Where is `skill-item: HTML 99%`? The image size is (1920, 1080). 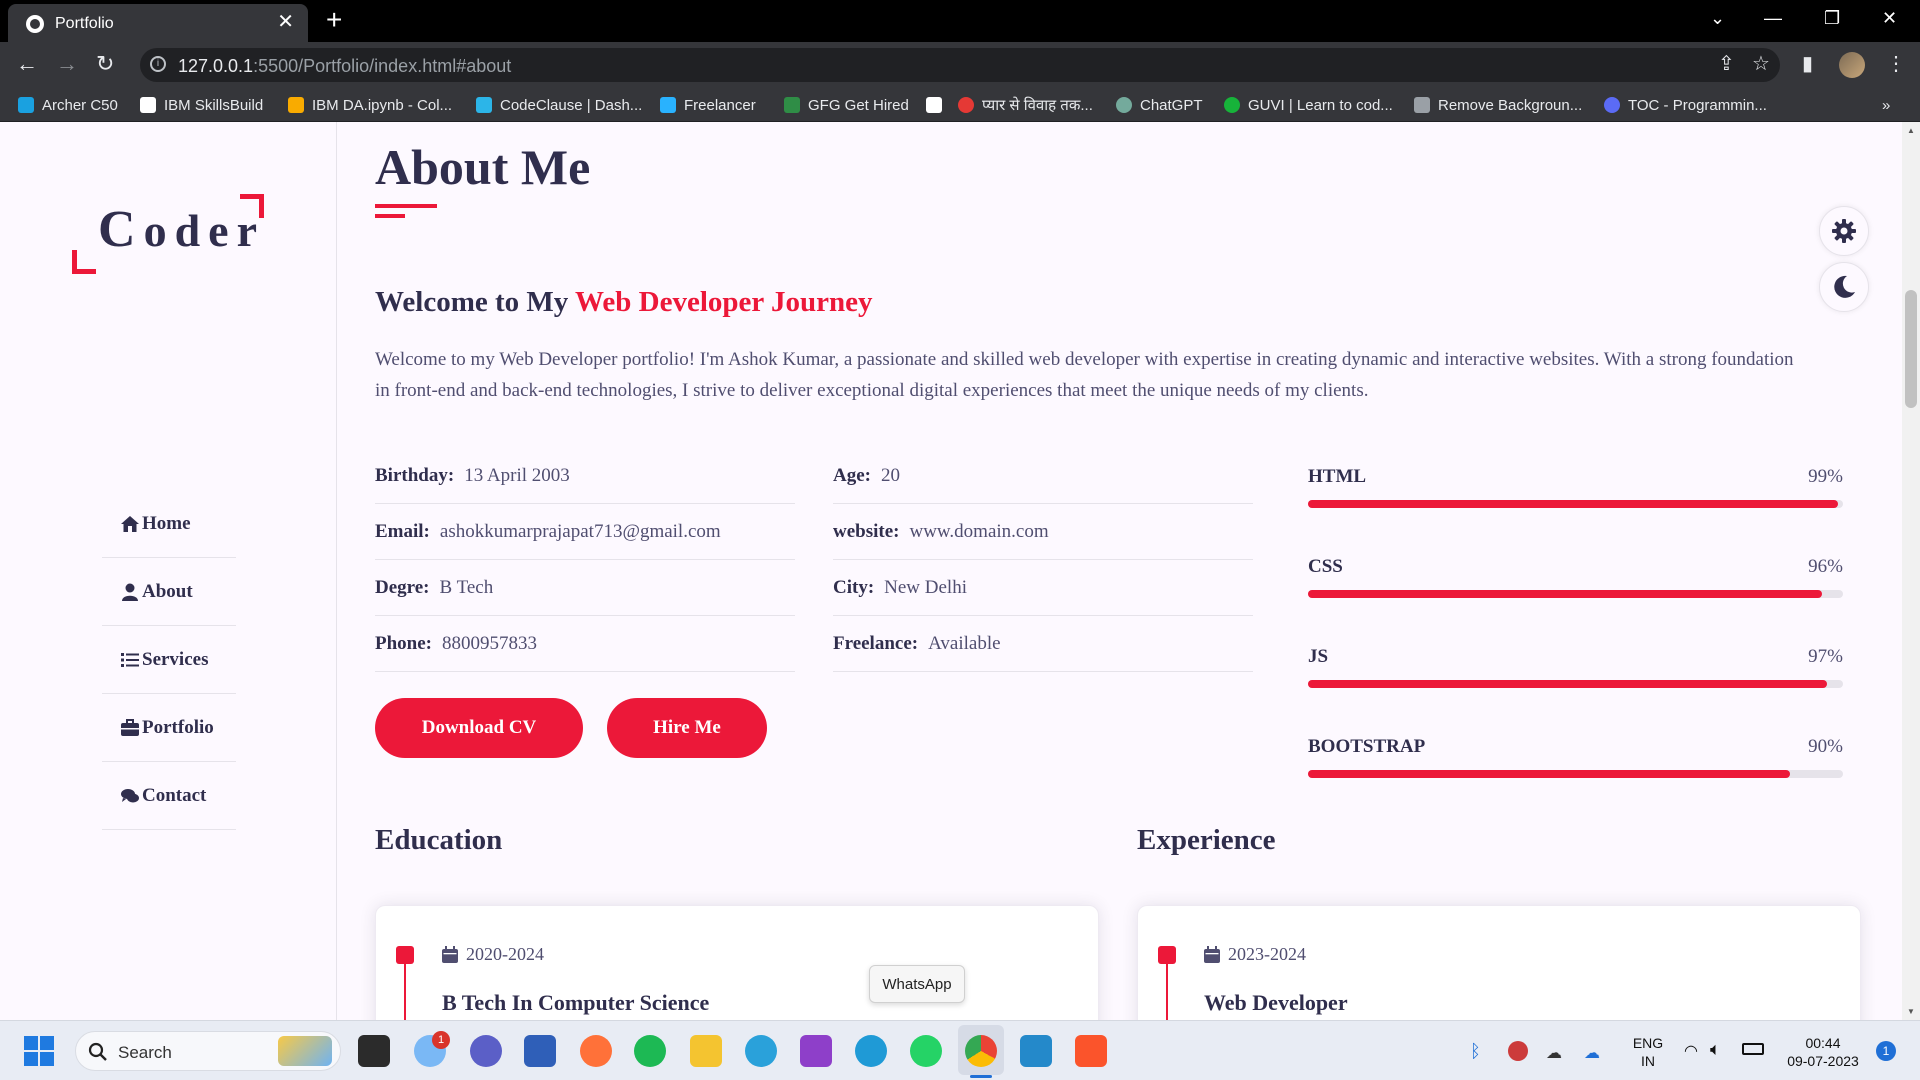
skill-item: HTML 99% is located at coordinates (1575, 507).